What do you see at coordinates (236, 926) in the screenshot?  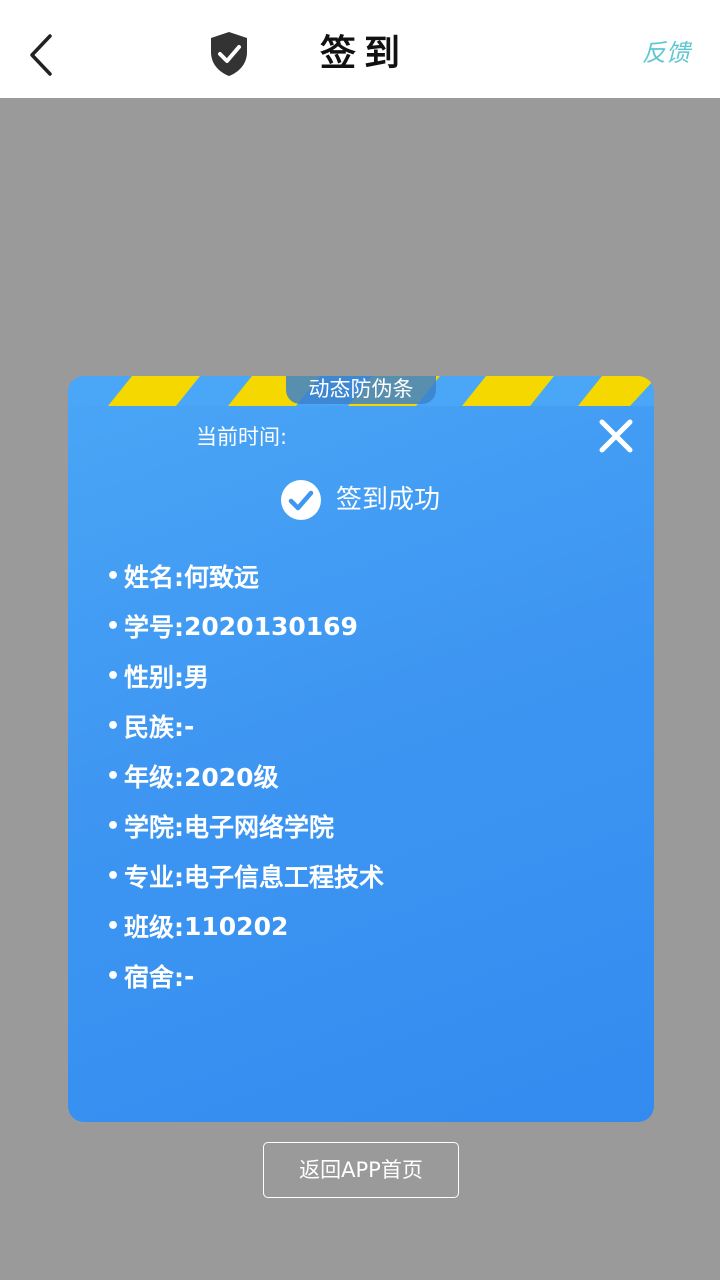 I see `field-value: 110202` at bounding box center [236, 926].